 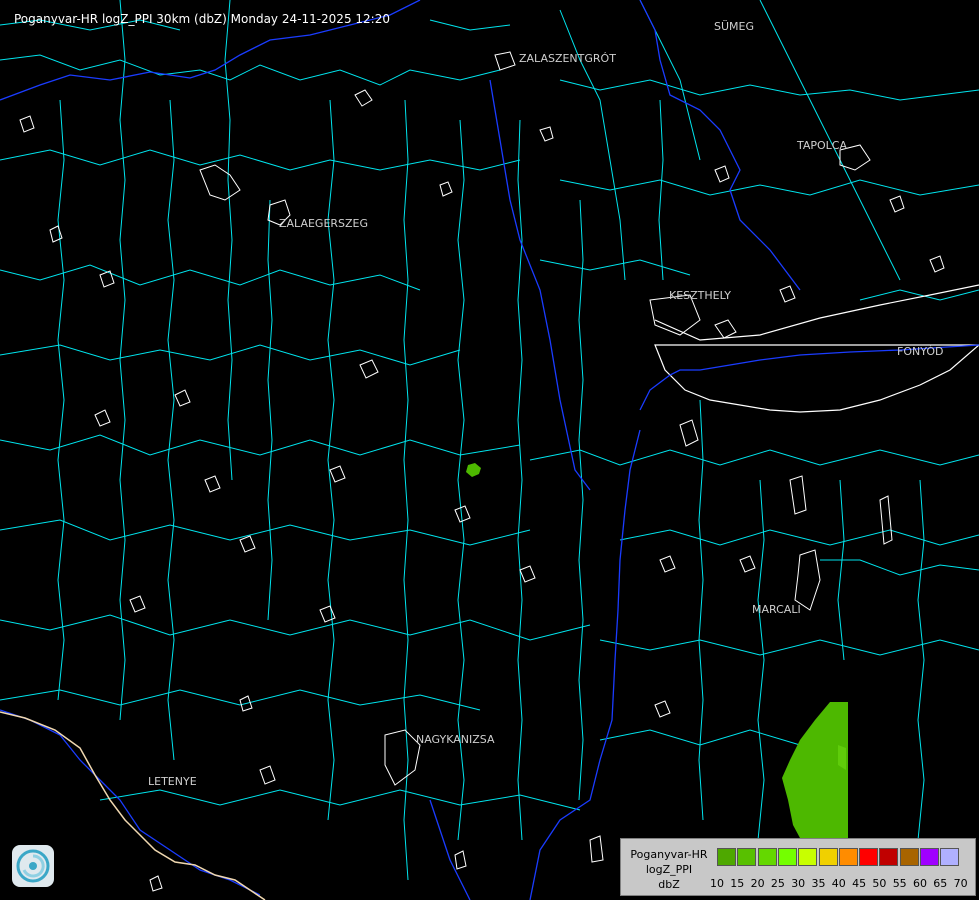 I want to click on legend-title-line: logZ_PPI, so click(x=669, y=869).